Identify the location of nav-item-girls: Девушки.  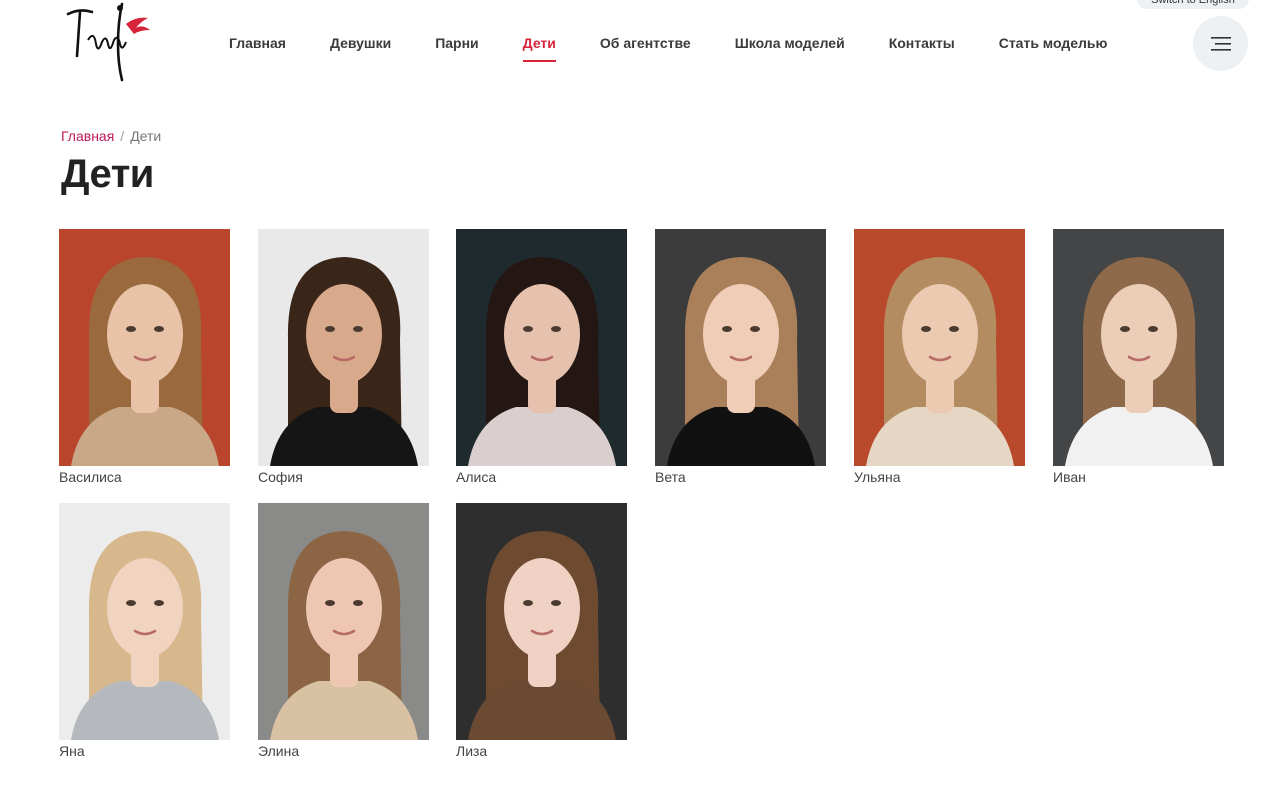
(360, 43).